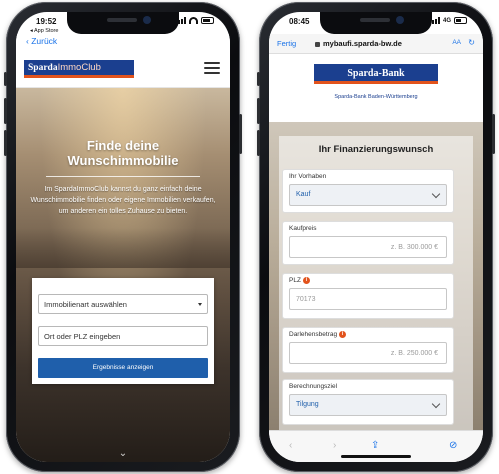 Image resolution: width=499 pixels, height=474 pixels. Describe the element at coordinates (123, 176) in the screenshot. I see `hero-divider` at that location.